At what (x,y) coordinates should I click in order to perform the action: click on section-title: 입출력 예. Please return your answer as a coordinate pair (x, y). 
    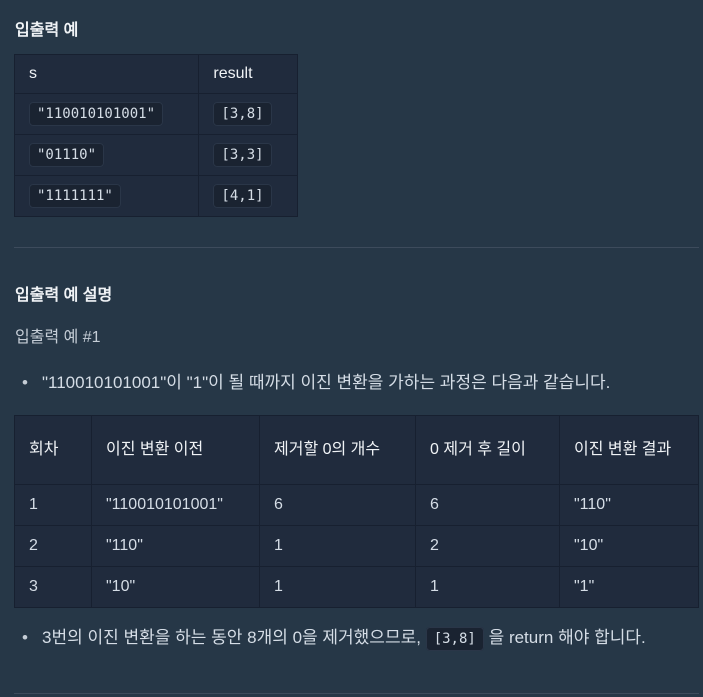
    Looking at the image, I should click on (47, 30).